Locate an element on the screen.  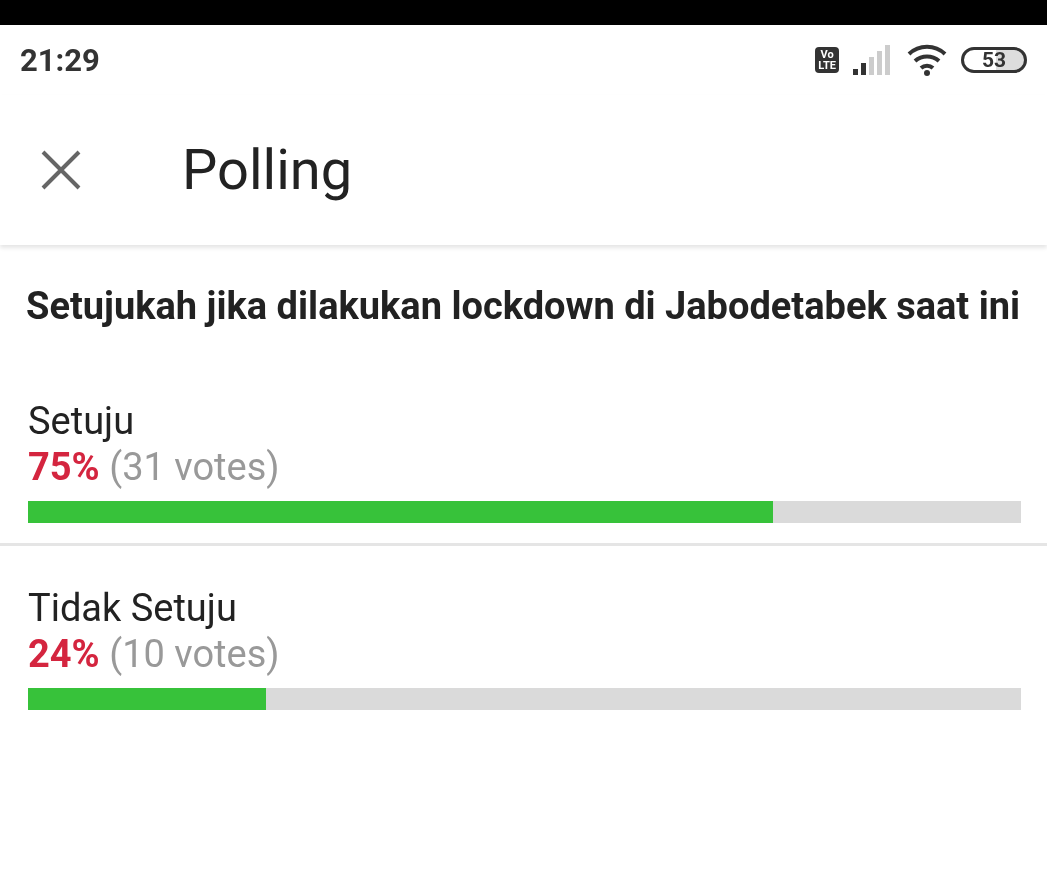
battery-indicator: 53 is located at coordinates (994, 60).